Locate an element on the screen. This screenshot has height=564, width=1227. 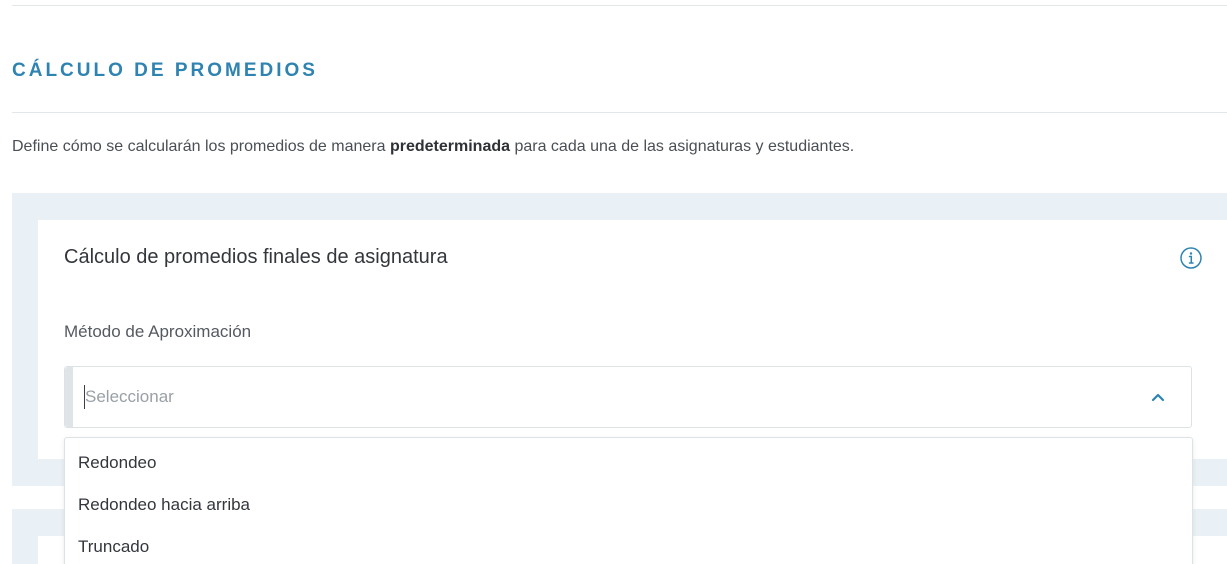
top-divider is located at coordinates (619, 5).